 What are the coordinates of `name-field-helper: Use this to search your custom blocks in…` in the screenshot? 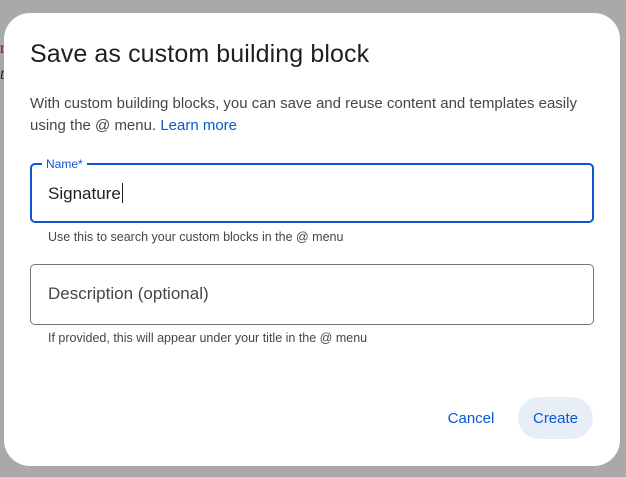 It's located at (196, 237).